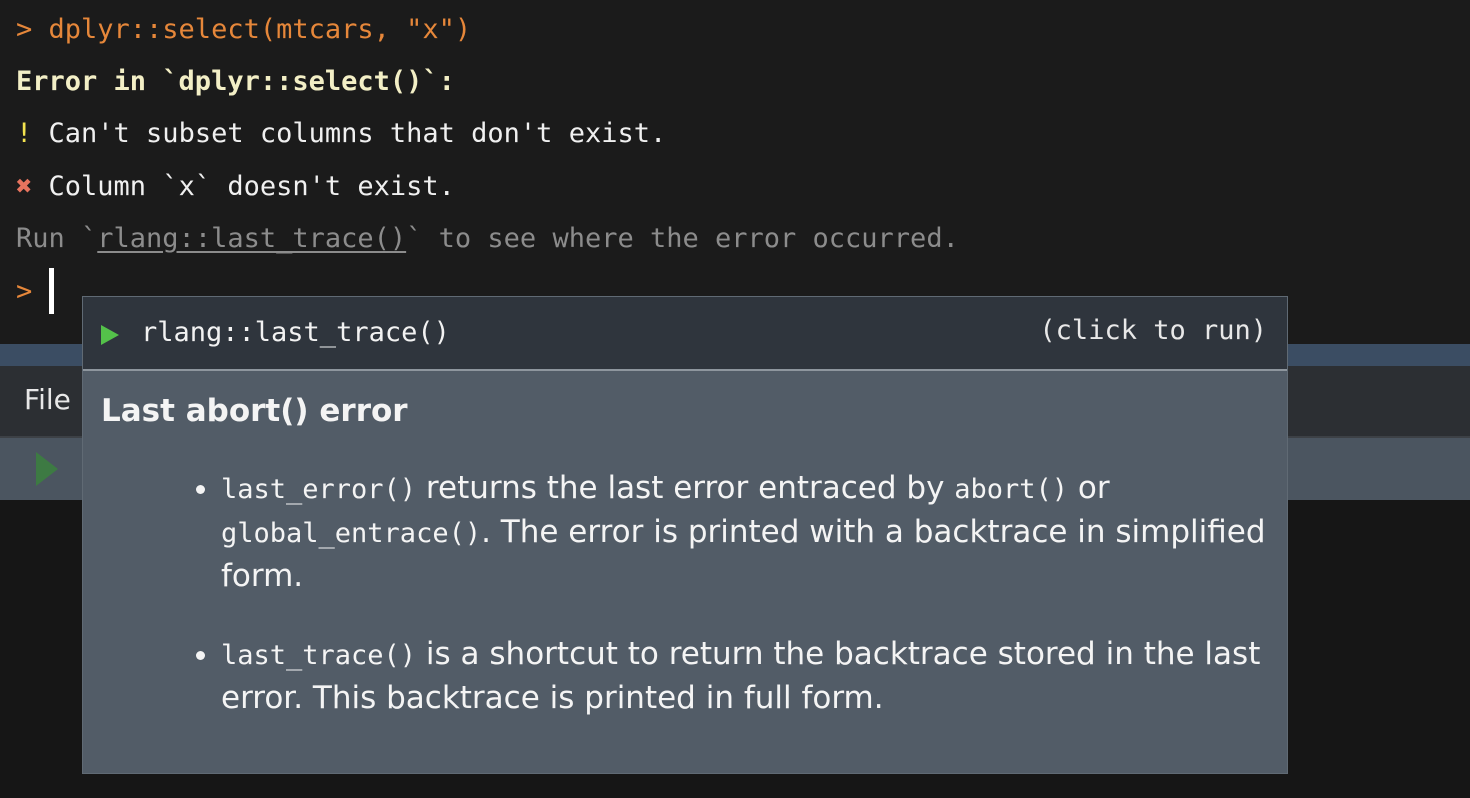 The width and height of the screenshot is (1470, 798). What do you see at coordinates (319, 655) in the screenshot?
I see `code-last-trace: last_trace()` at bounding box center [319, 655].